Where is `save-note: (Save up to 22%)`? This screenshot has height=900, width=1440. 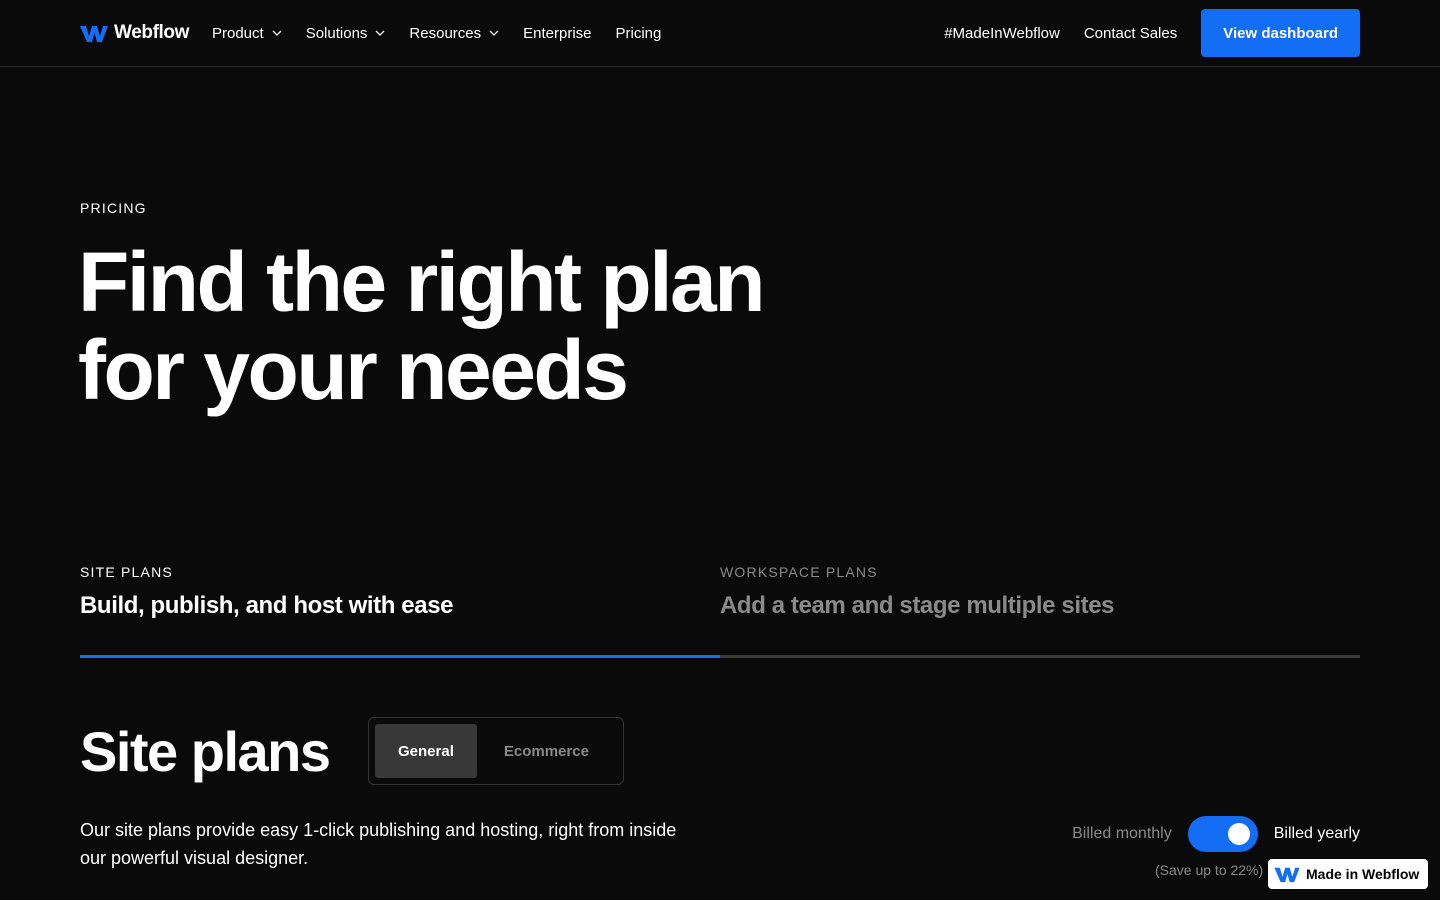 save-note: (Save up to 22%) is located at coordinates (1209, 870).